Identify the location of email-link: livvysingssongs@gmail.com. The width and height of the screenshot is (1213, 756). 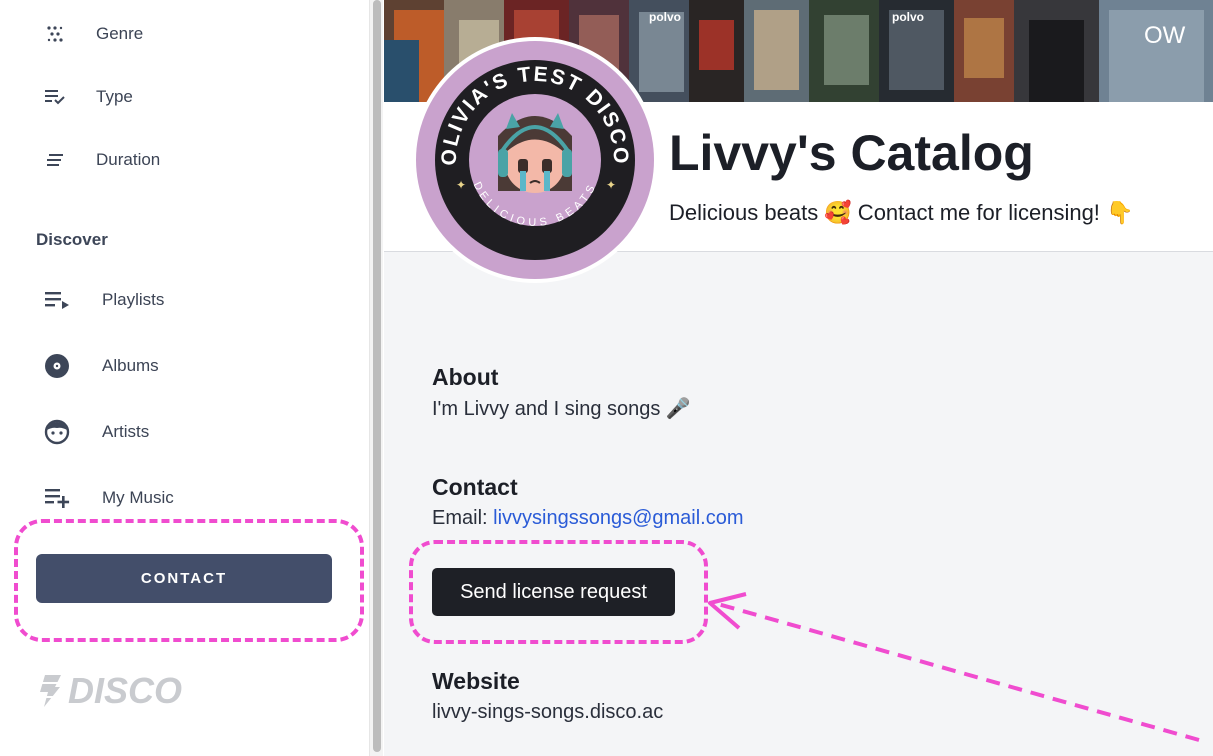
(618, 518).